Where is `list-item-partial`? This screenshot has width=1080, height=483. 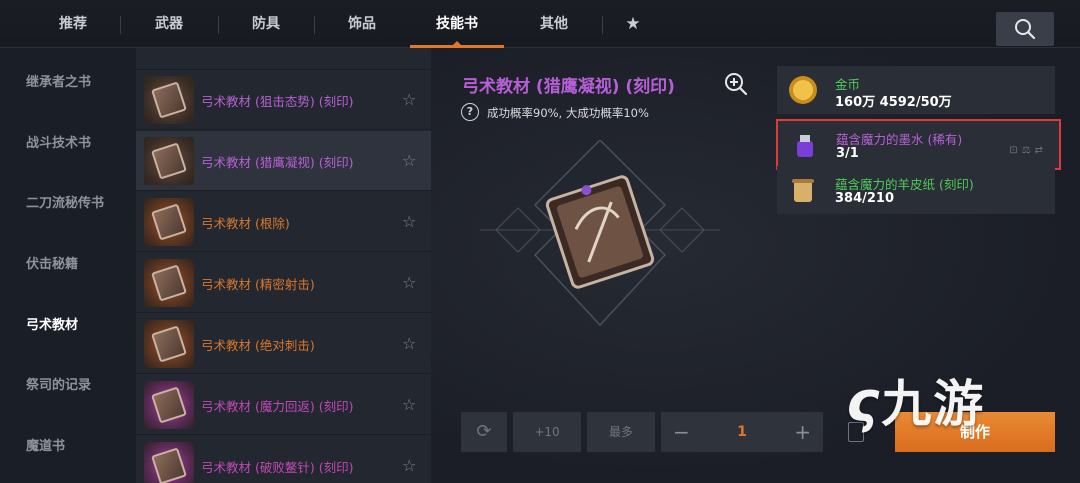
list-item-partial is located at coordinates (283, 59).